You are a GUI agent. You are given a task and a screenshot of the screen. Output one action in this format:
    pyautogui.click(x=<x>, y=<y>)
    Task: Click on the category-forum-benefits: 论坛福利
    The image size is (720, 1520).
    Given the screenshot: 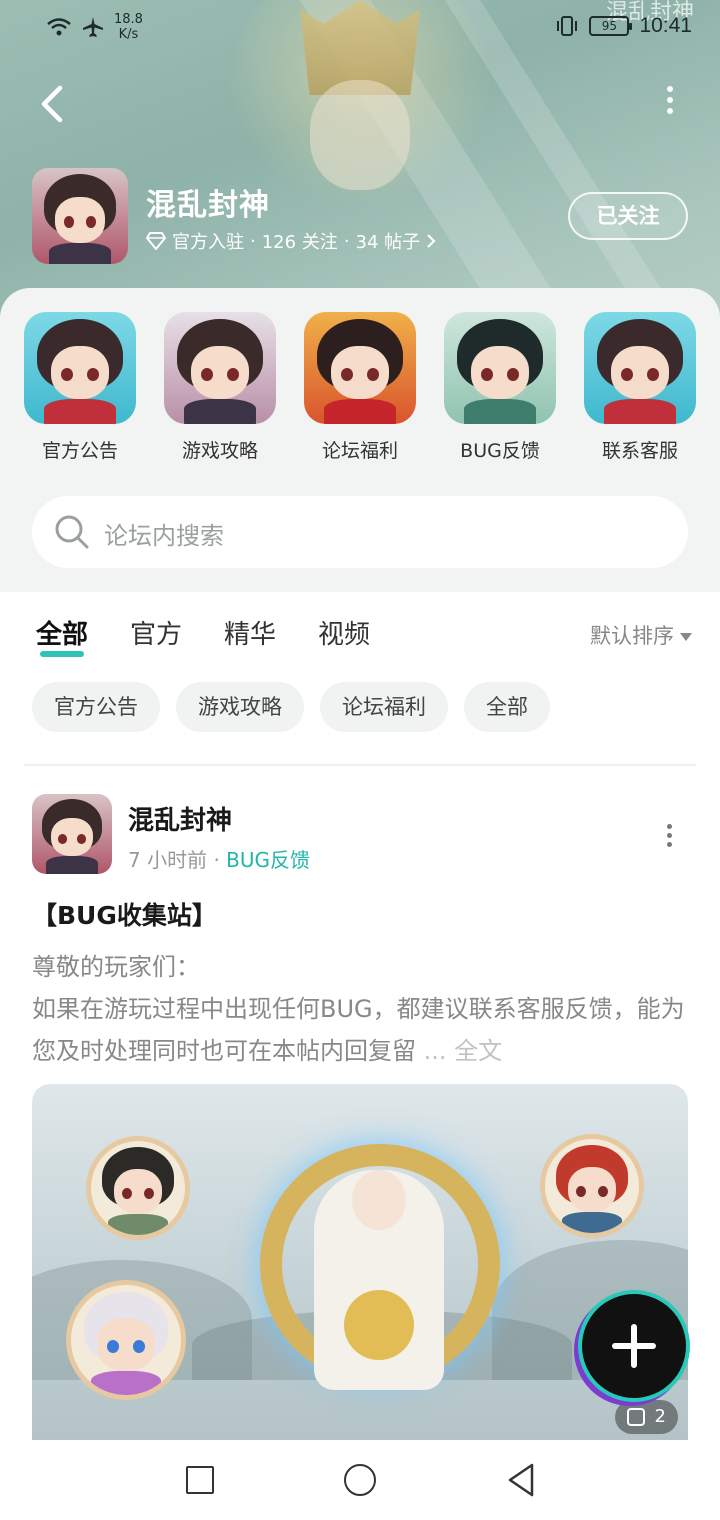 What is the action you would take?
    pyautogui.click(x=360, y=387)
    